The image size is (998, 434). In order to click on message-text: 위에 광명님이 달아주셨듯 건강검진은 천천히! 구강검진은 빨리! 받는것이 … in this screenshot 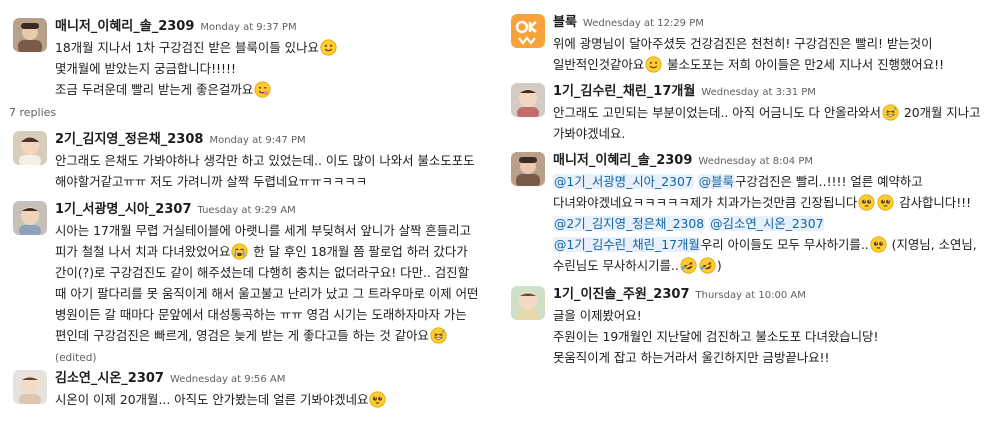, I will do `click(749, 54)`.